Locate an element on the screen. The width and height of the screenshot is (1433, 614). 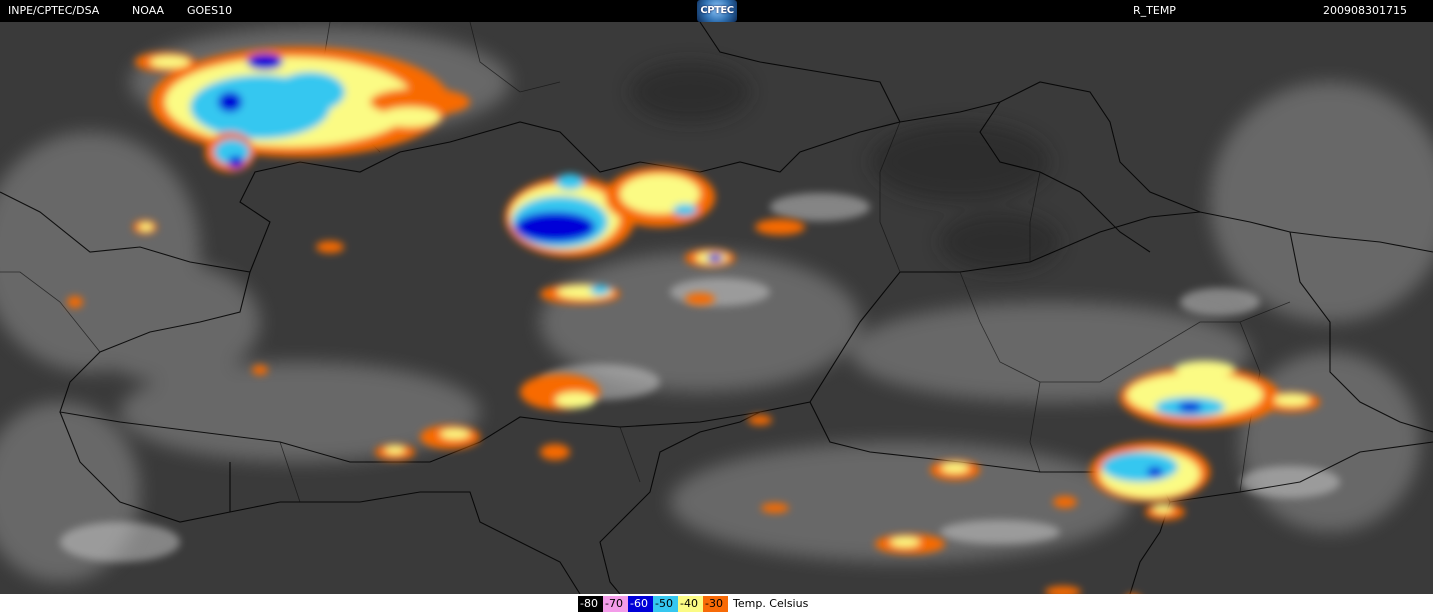
legend-swatch-minus50: -50 is located at coordinates (665, 604).